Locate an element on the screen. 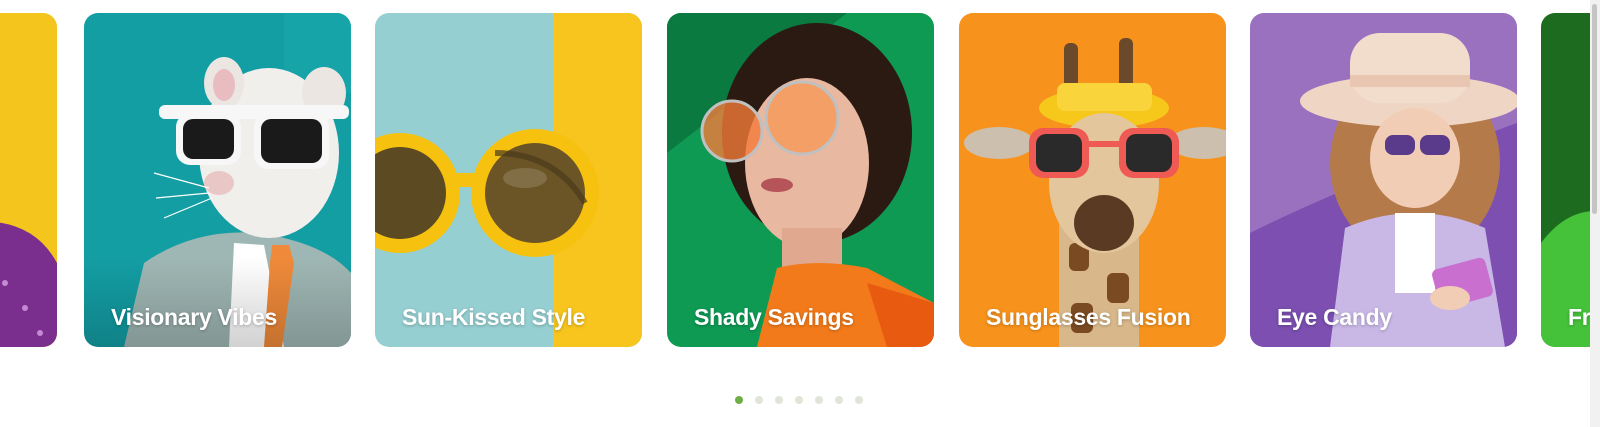  carousel-card-eye-candy: Eye Candy is located at coordinates (1383, 180).